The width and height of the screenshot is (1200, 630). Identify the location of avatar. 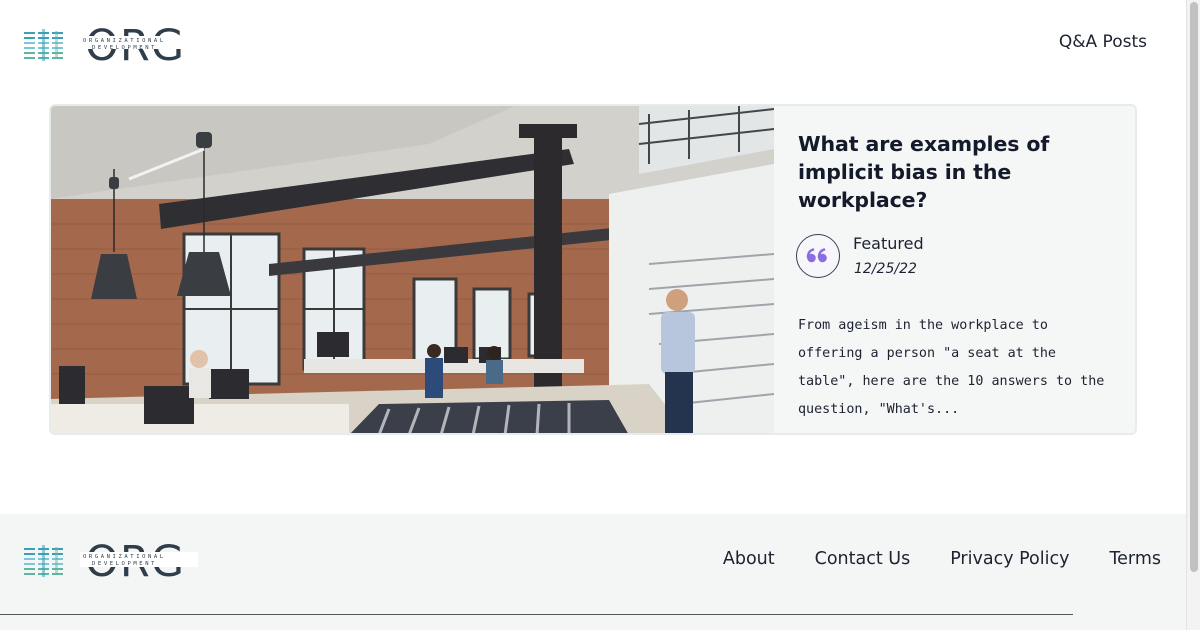
(818, 256).